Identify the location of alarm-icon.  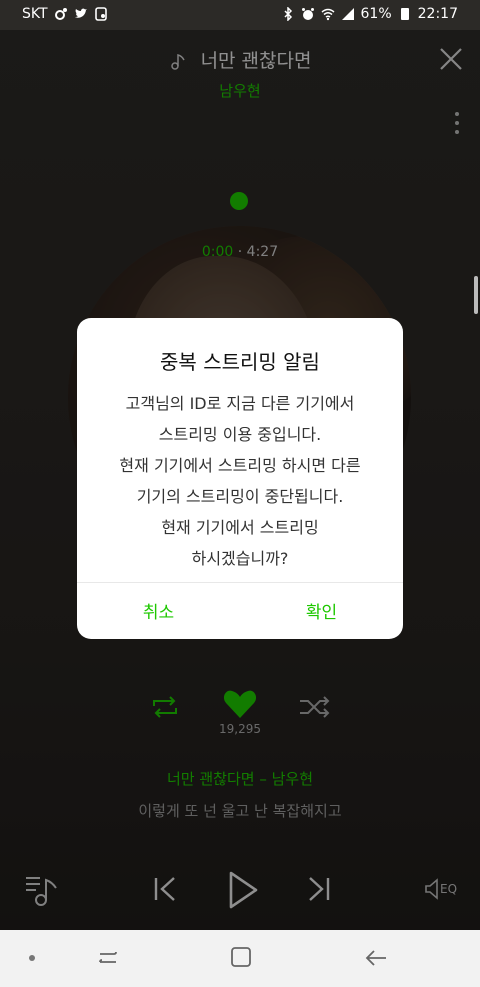
(307, 14).